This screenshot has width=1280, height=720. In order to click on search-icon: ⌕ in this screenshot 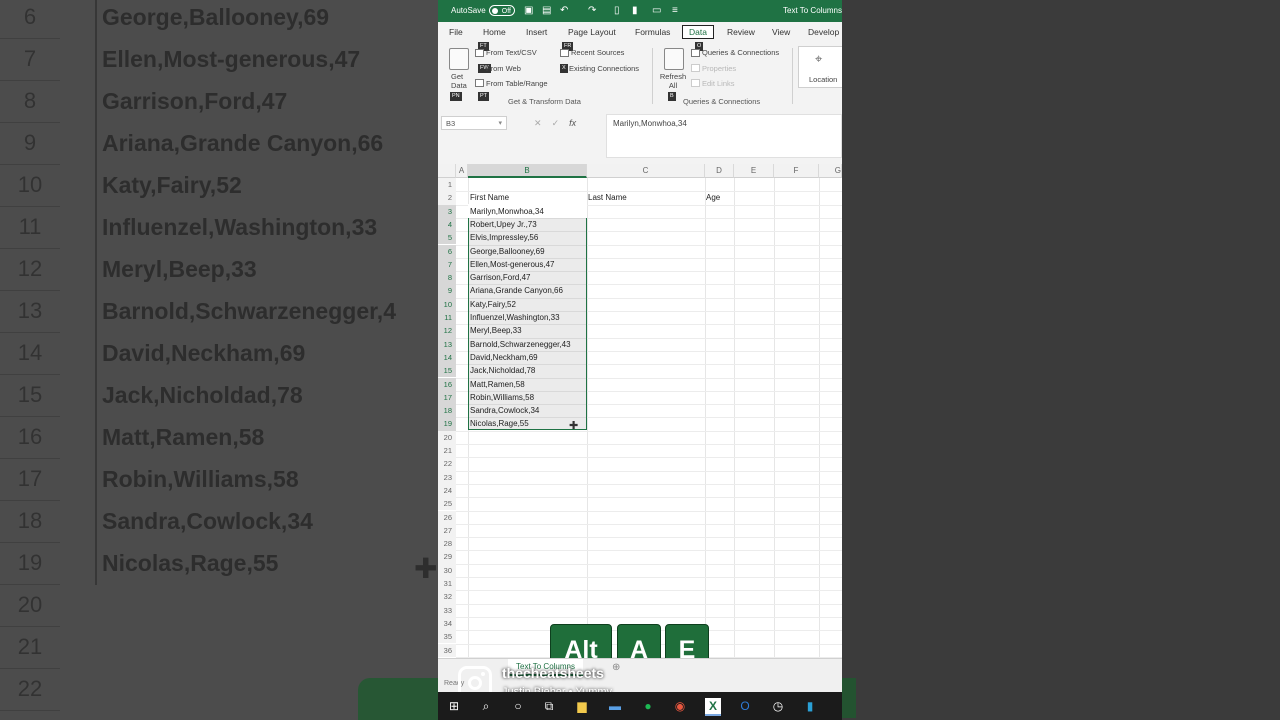, I will do `click(486, 706)`.